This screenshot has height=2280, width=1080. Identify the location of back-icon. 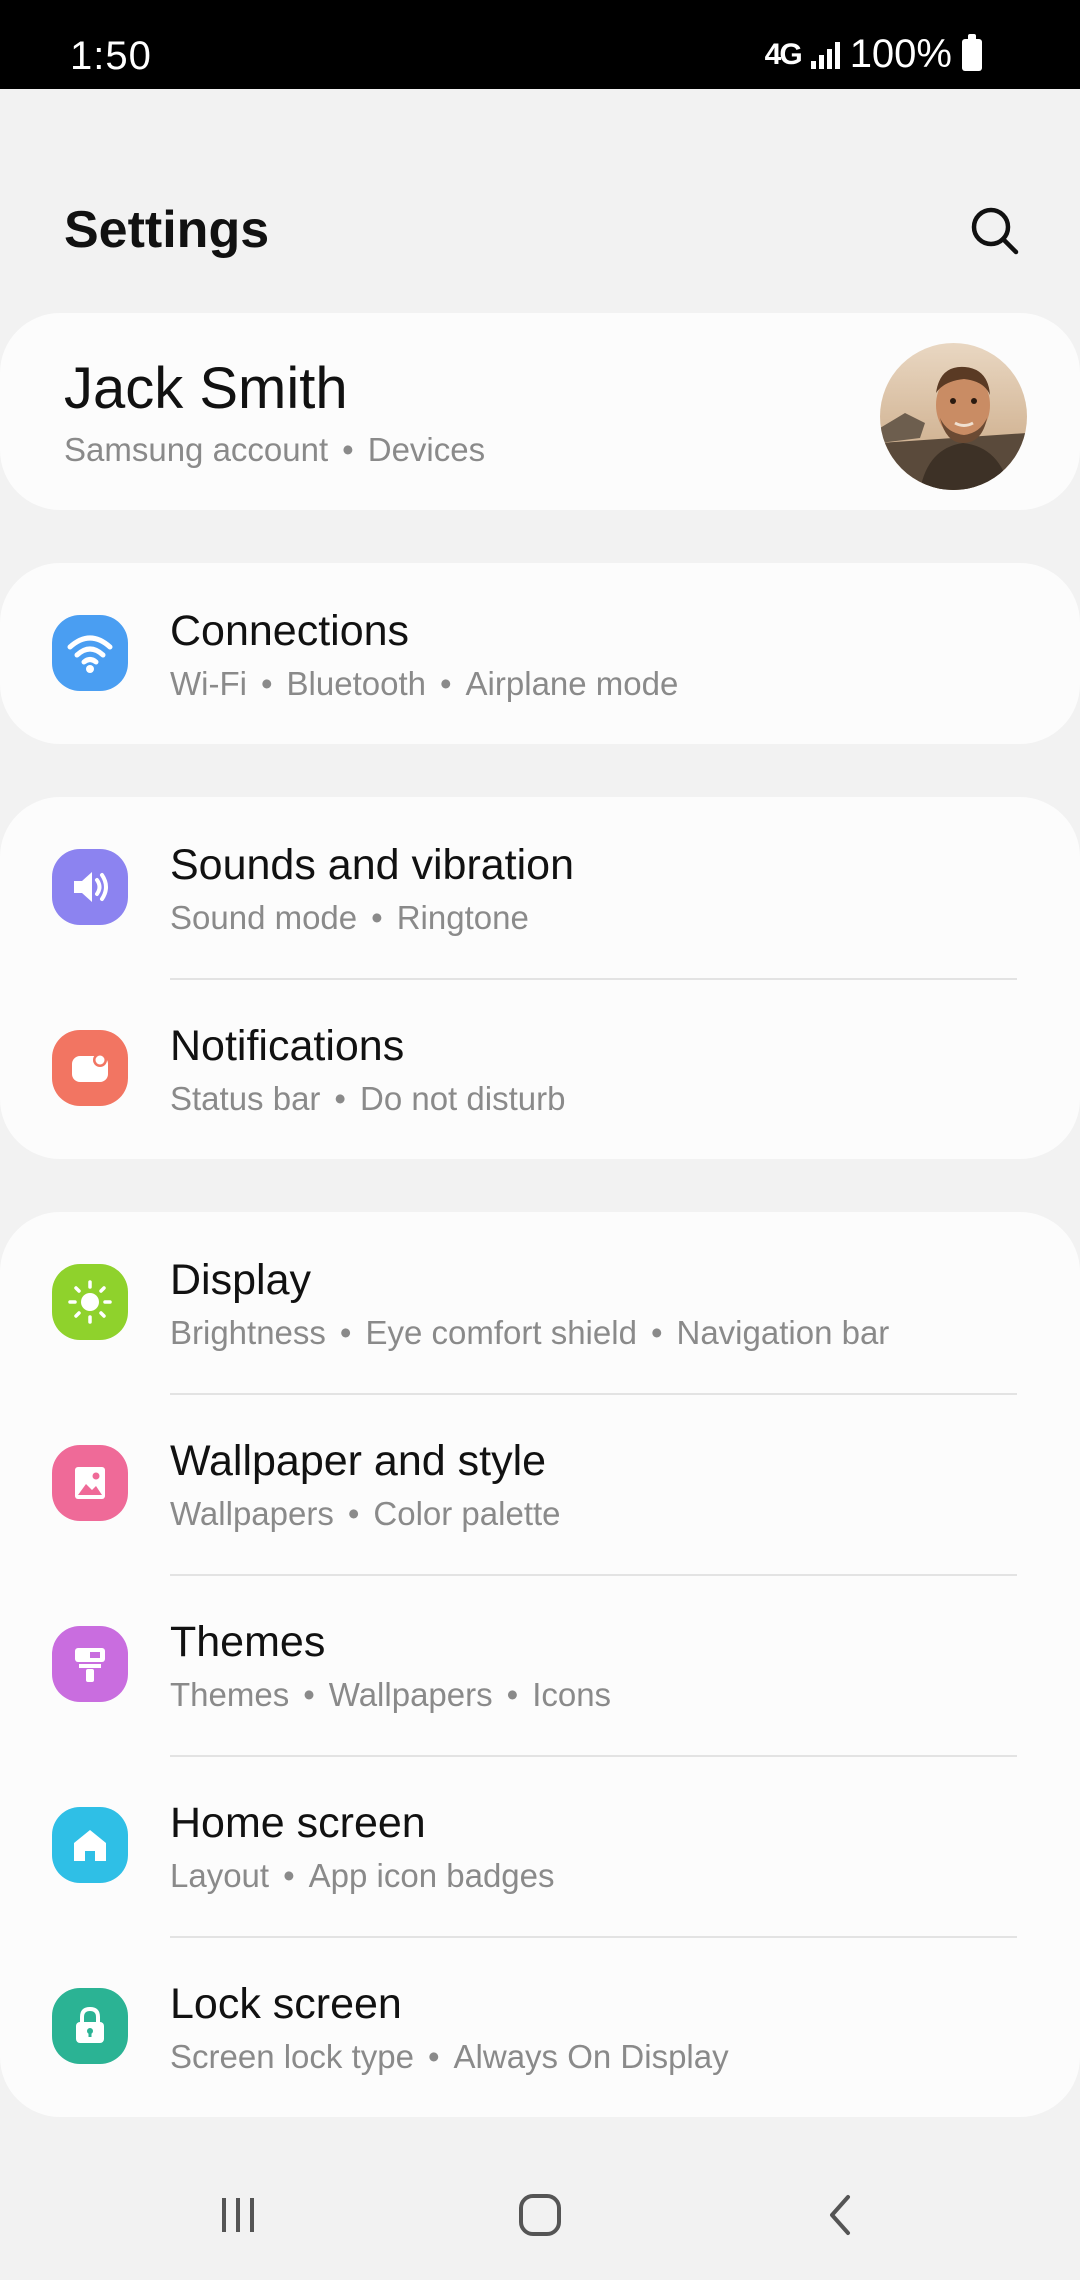
(840, 2215).